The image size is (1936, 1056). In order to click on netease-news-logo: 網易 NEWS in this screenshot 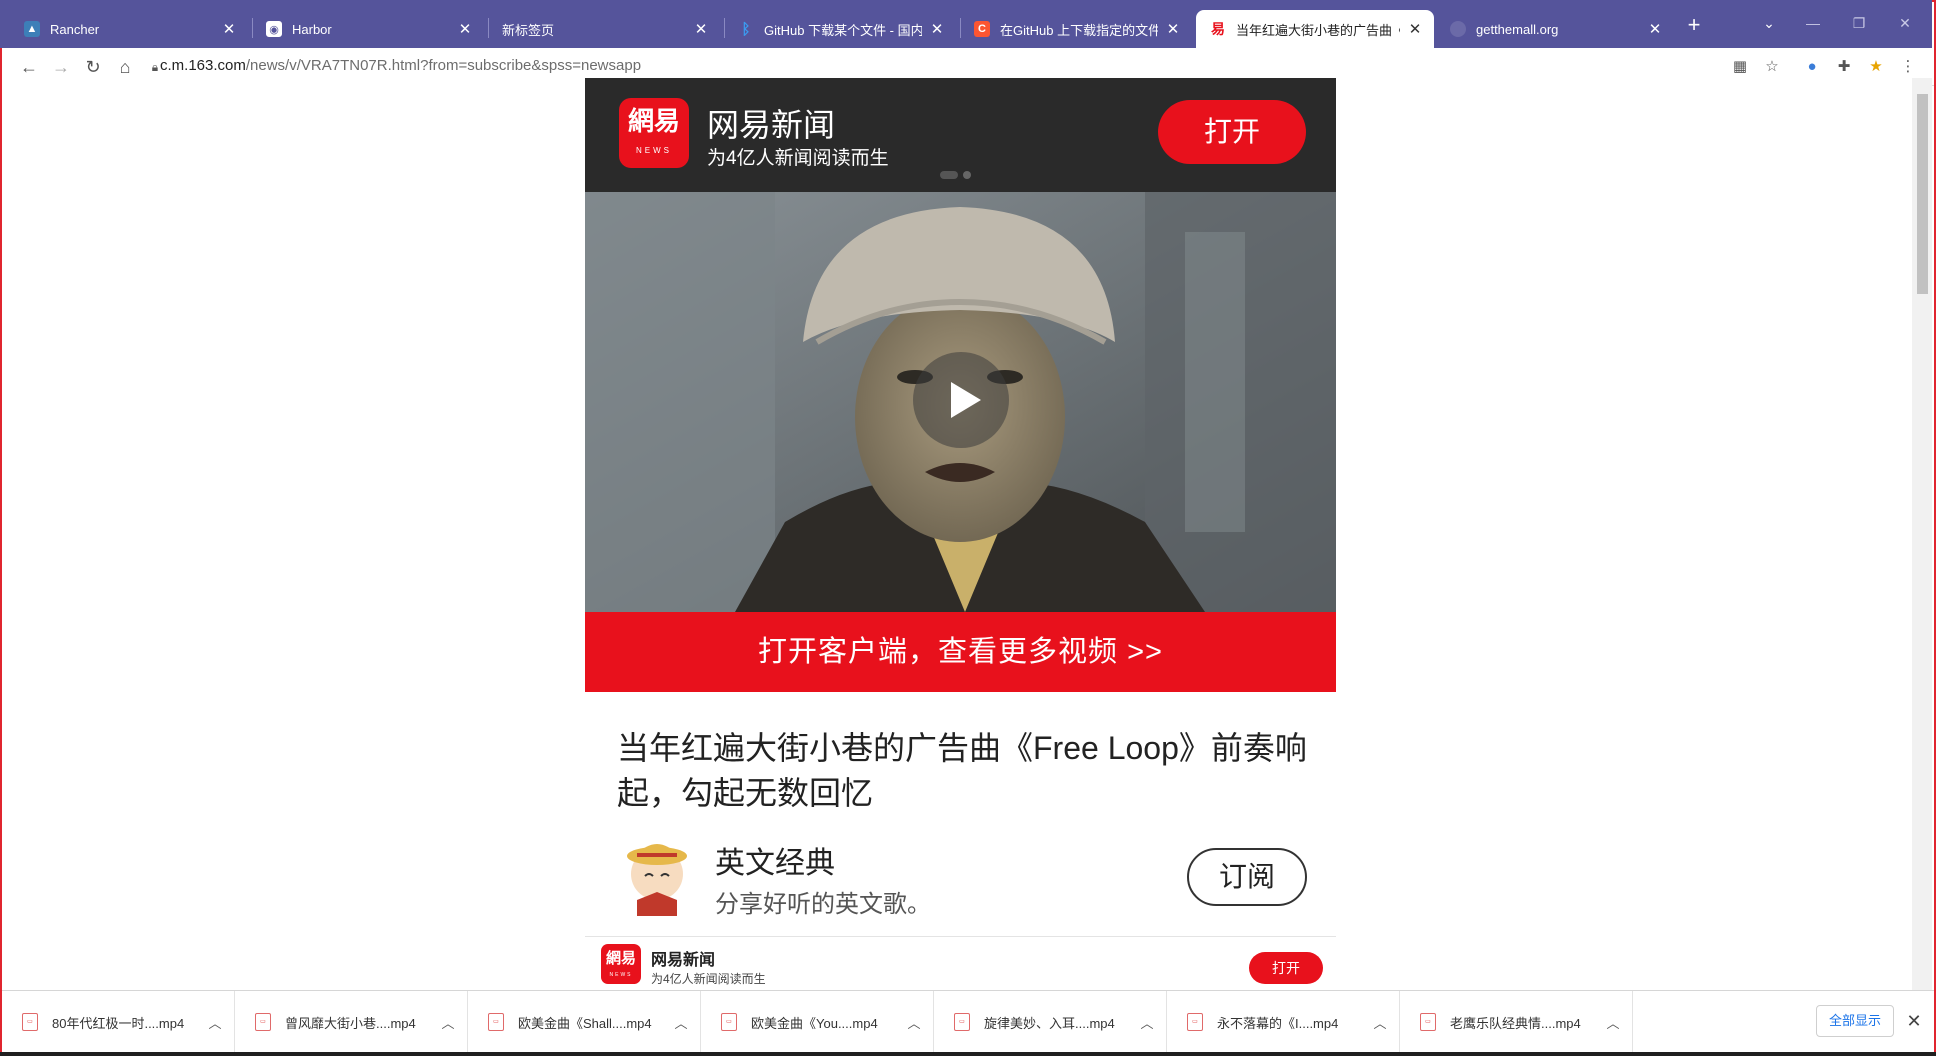, I will do `click(654, 133)`.